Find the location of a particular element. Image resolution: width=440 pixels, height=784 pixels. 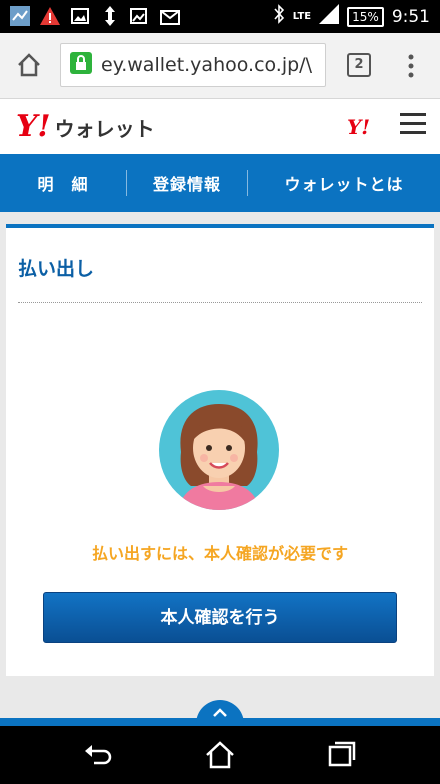

address-bar: ey.wallet.yahoo.co.jp/\ is located at coordinates (193, 65).